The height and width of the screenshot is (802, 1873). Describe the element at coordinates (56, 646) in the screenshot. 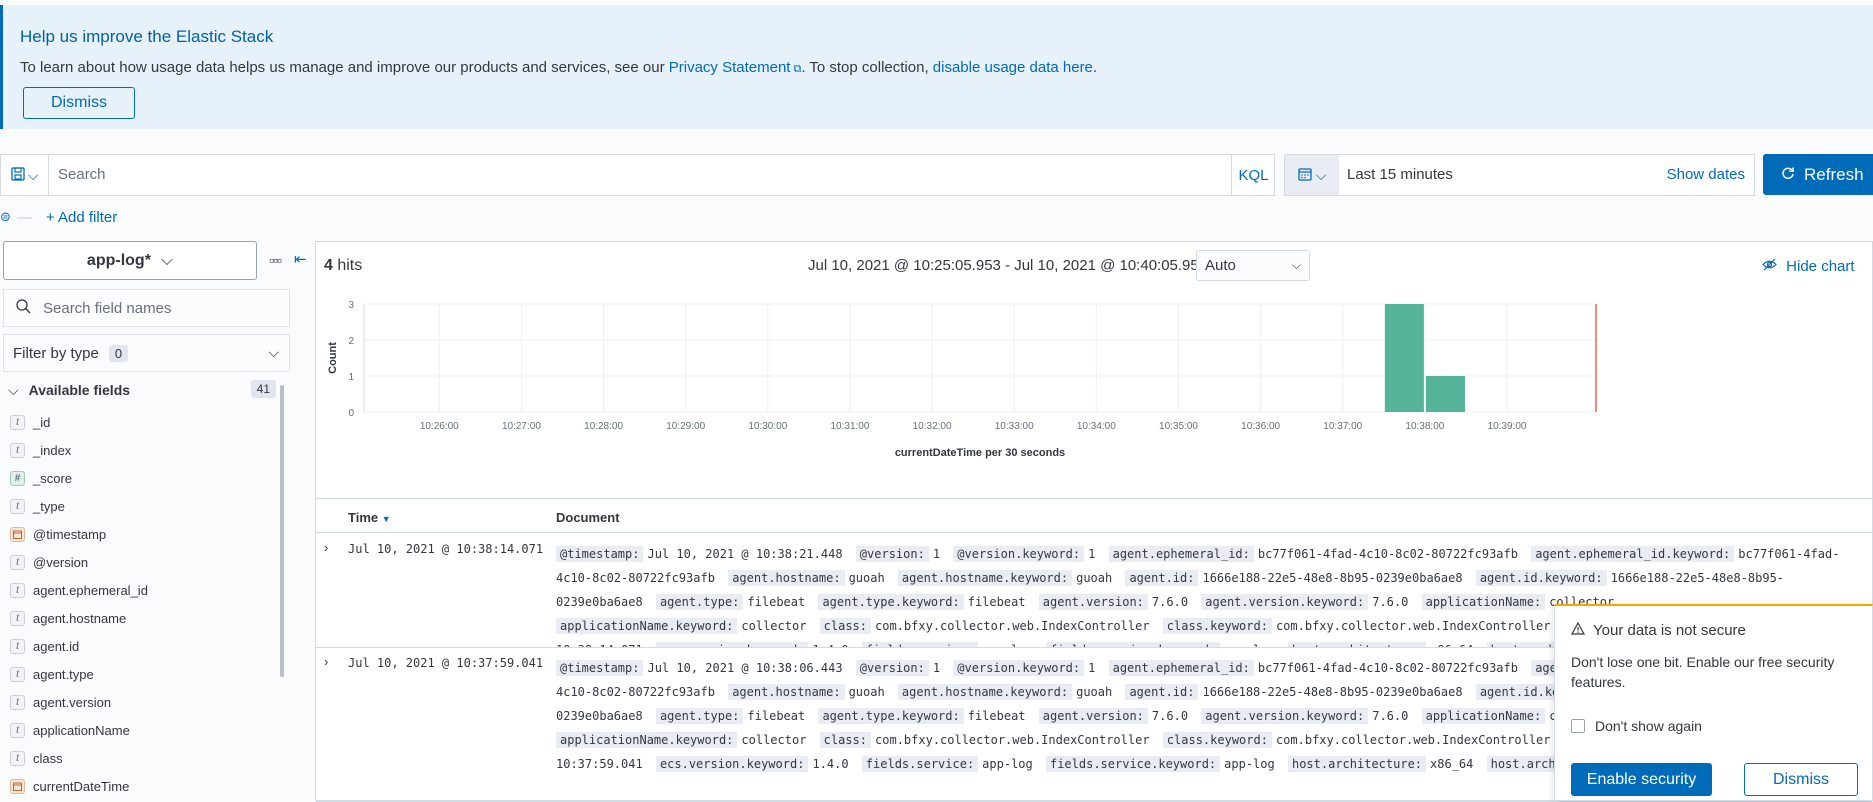

I see `field-name: agent.id` at that location.